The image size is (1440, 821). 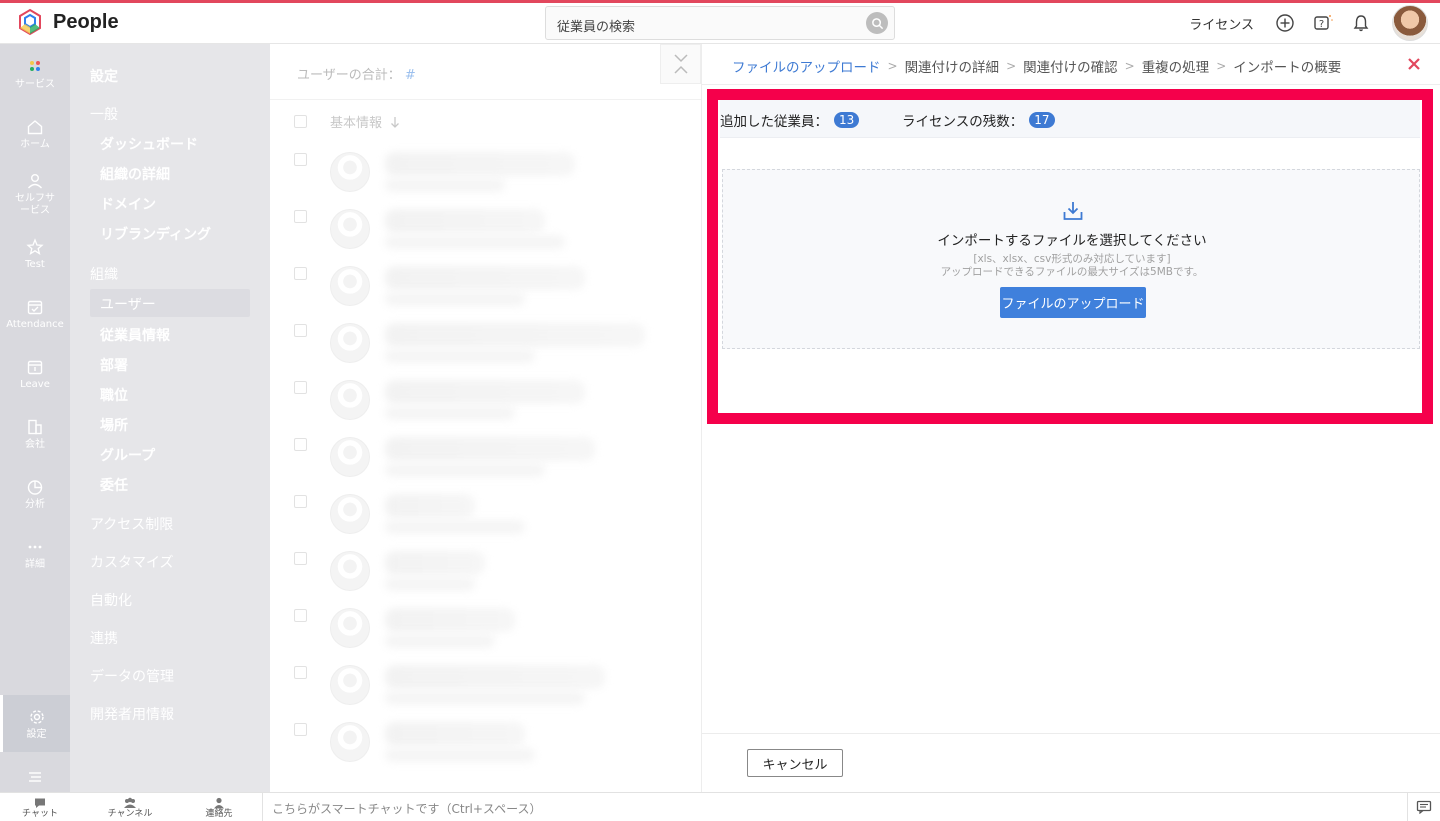 What do you see at coordinates (149, 144) in the screenshot?
I see `menu-item-dashboard: ダッシュボード` at bounding box center [149, 144].